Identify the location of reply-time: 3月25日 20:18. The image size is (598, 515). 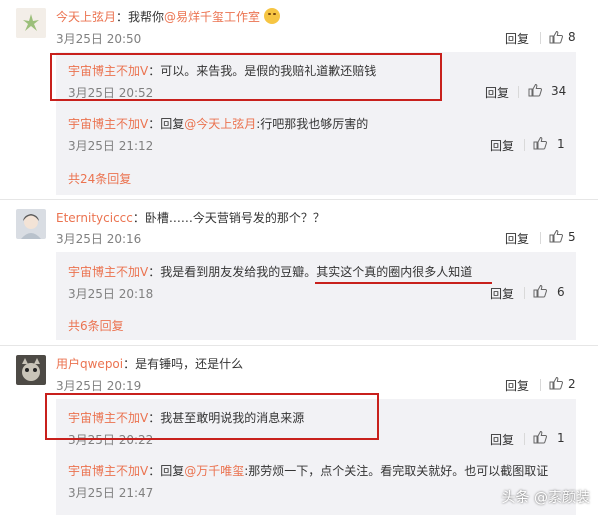
(111, 294).